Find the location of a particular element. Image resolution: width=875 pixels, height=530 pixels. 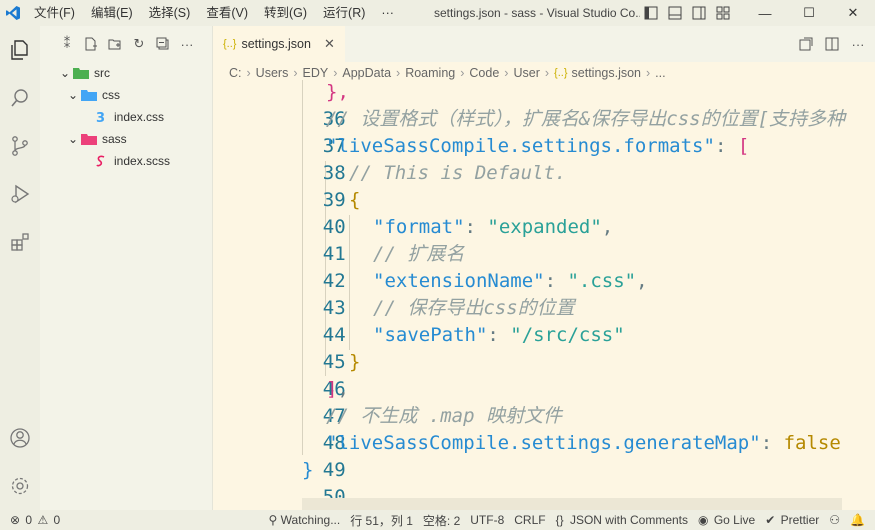

search-icon is located at coordinates (20, 98).